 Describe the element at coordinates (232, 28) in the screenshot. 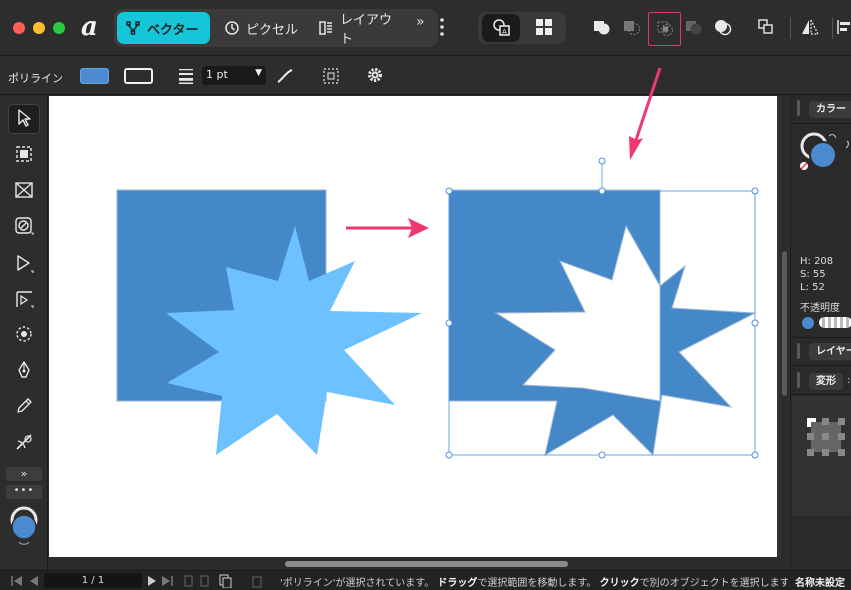

I see `pixel-persona-icon` at that location.